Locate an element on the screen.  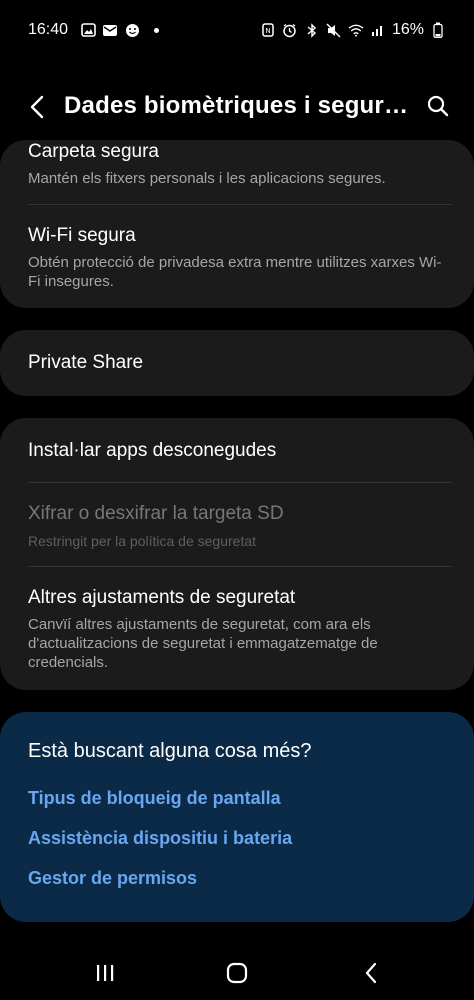
battery-percent: 16% is located at coordinates (407, 29).